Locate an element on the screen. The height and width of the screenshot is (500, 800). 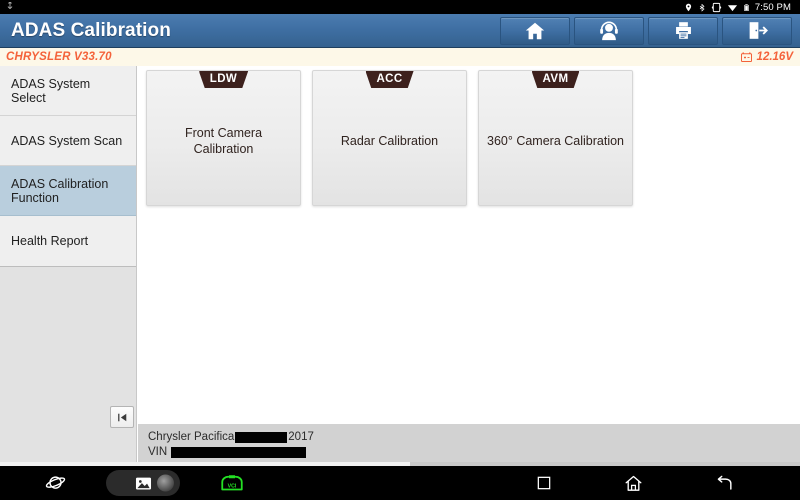
svg-text: VCI is located at coordinates (232, 486).